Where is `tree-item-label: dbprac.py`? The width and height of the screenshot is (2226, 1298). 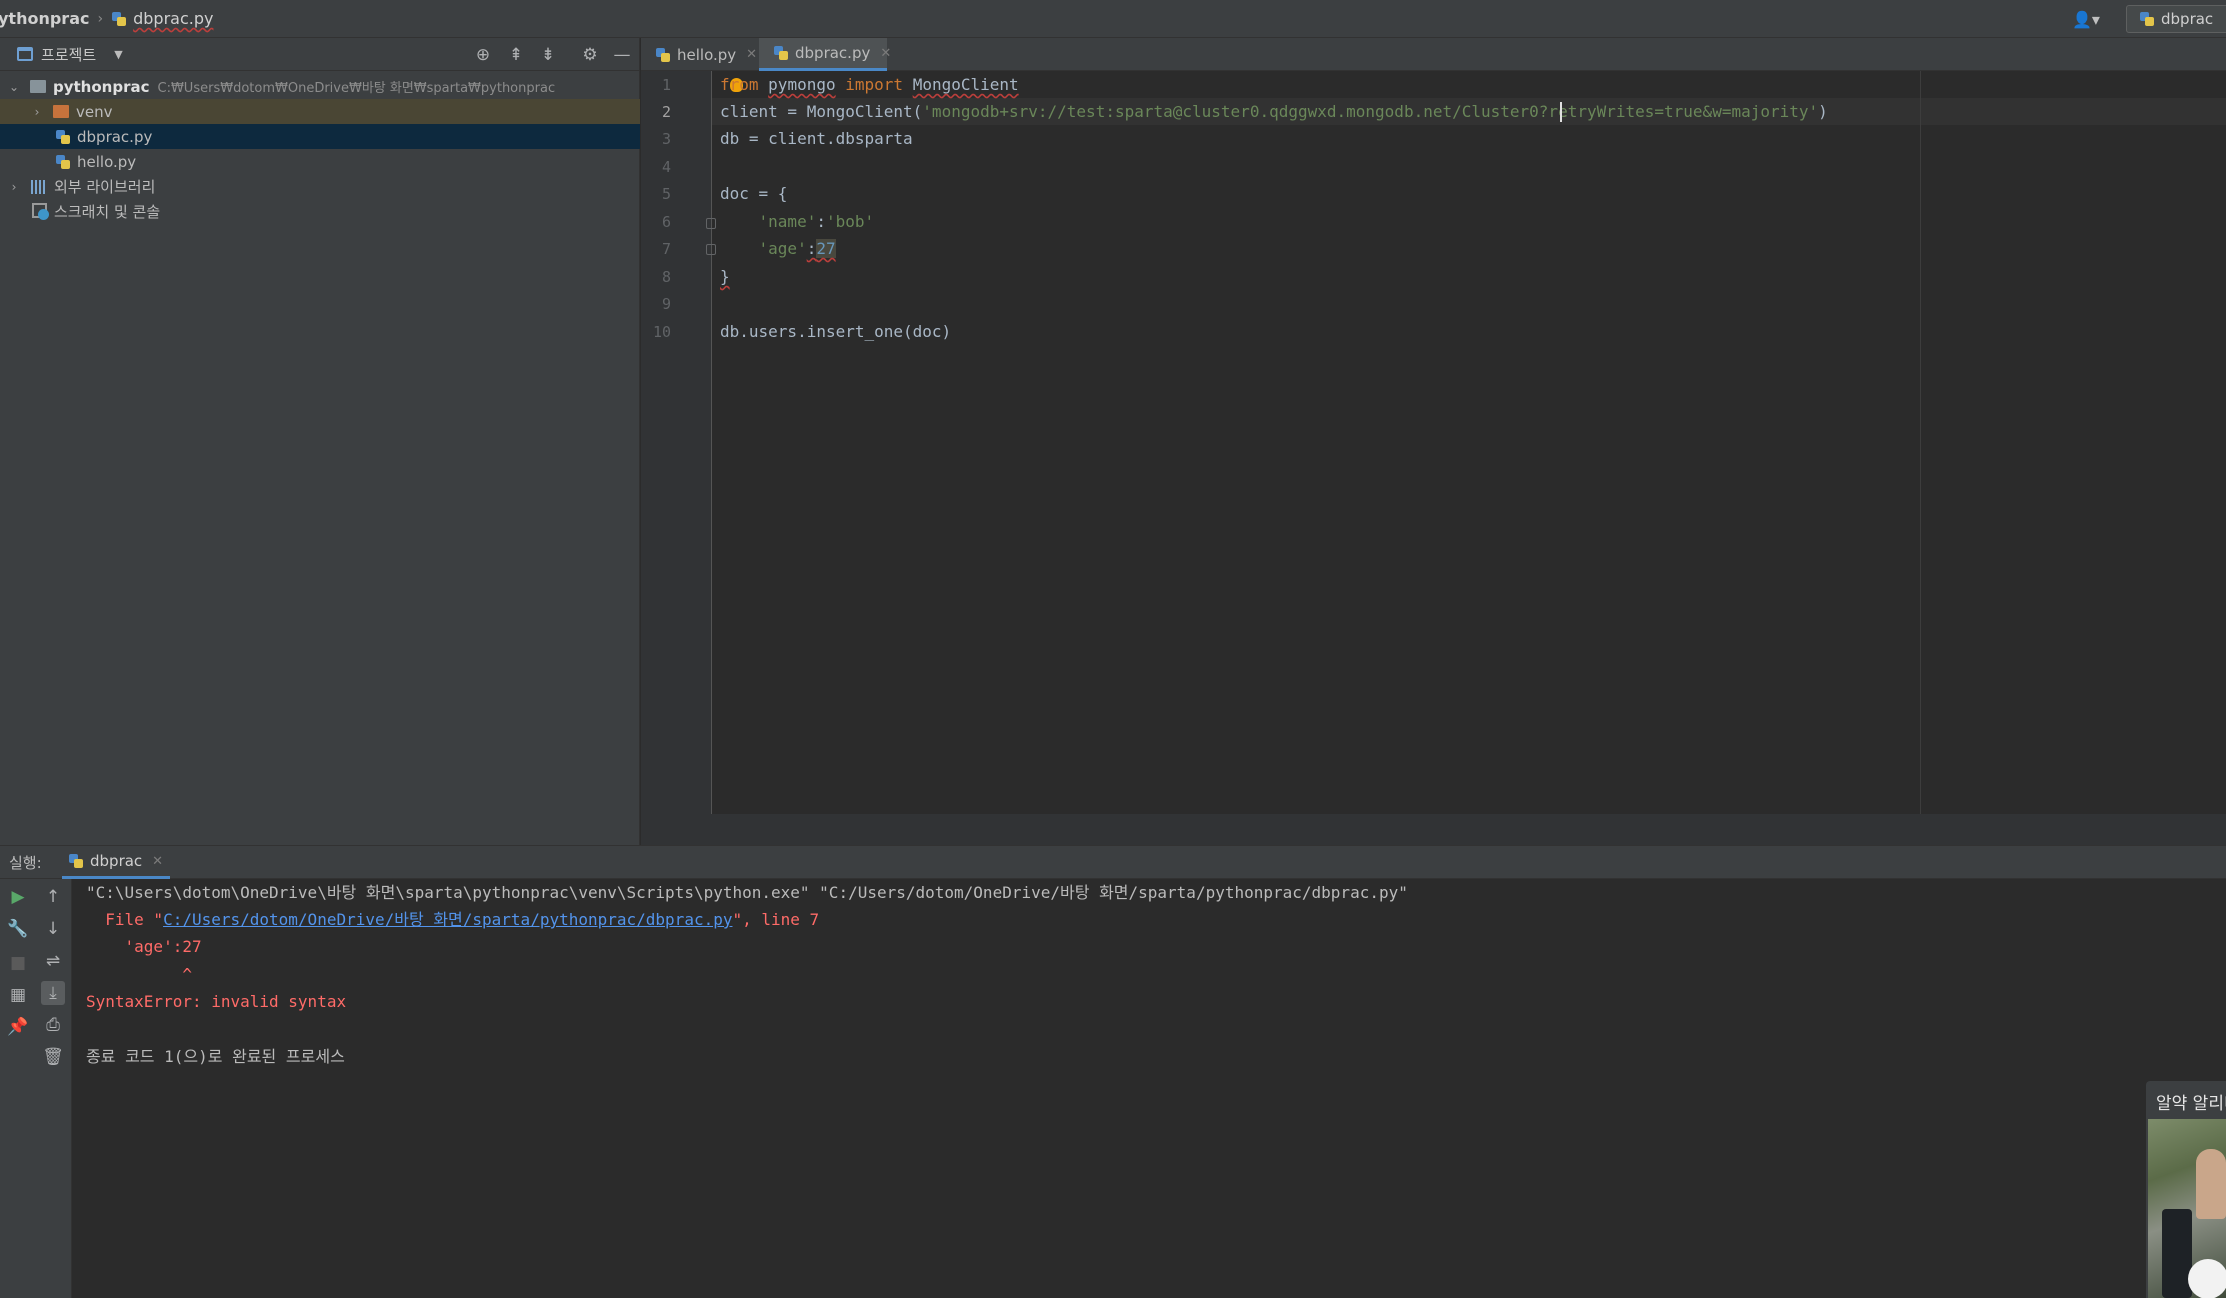
tree-item-label: dbprac.py is located at coordinates (115, 136).